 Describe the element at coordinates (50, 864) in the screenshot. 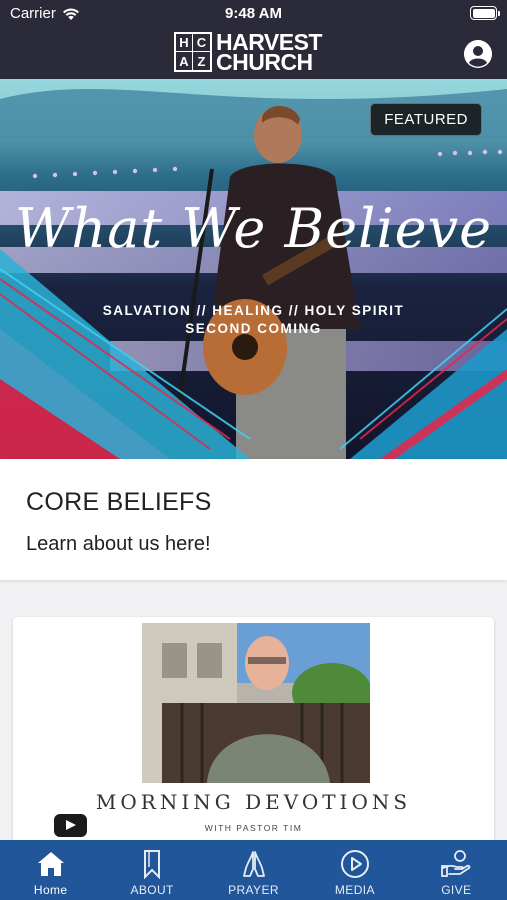

I see `home-icon` at that location.